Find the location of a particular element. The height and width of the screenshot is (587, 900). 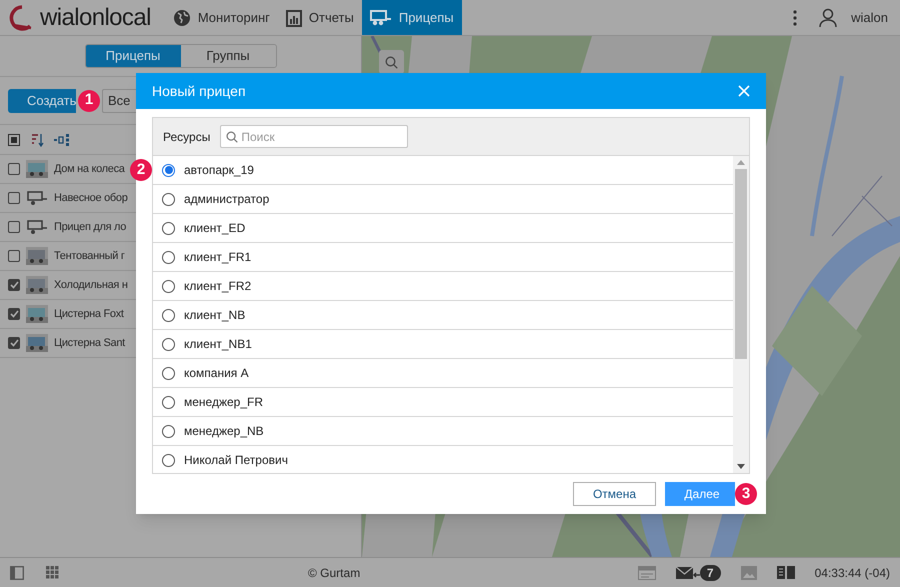

trailer-name: Цистерна Foxt is located at coordinates (89, 314).